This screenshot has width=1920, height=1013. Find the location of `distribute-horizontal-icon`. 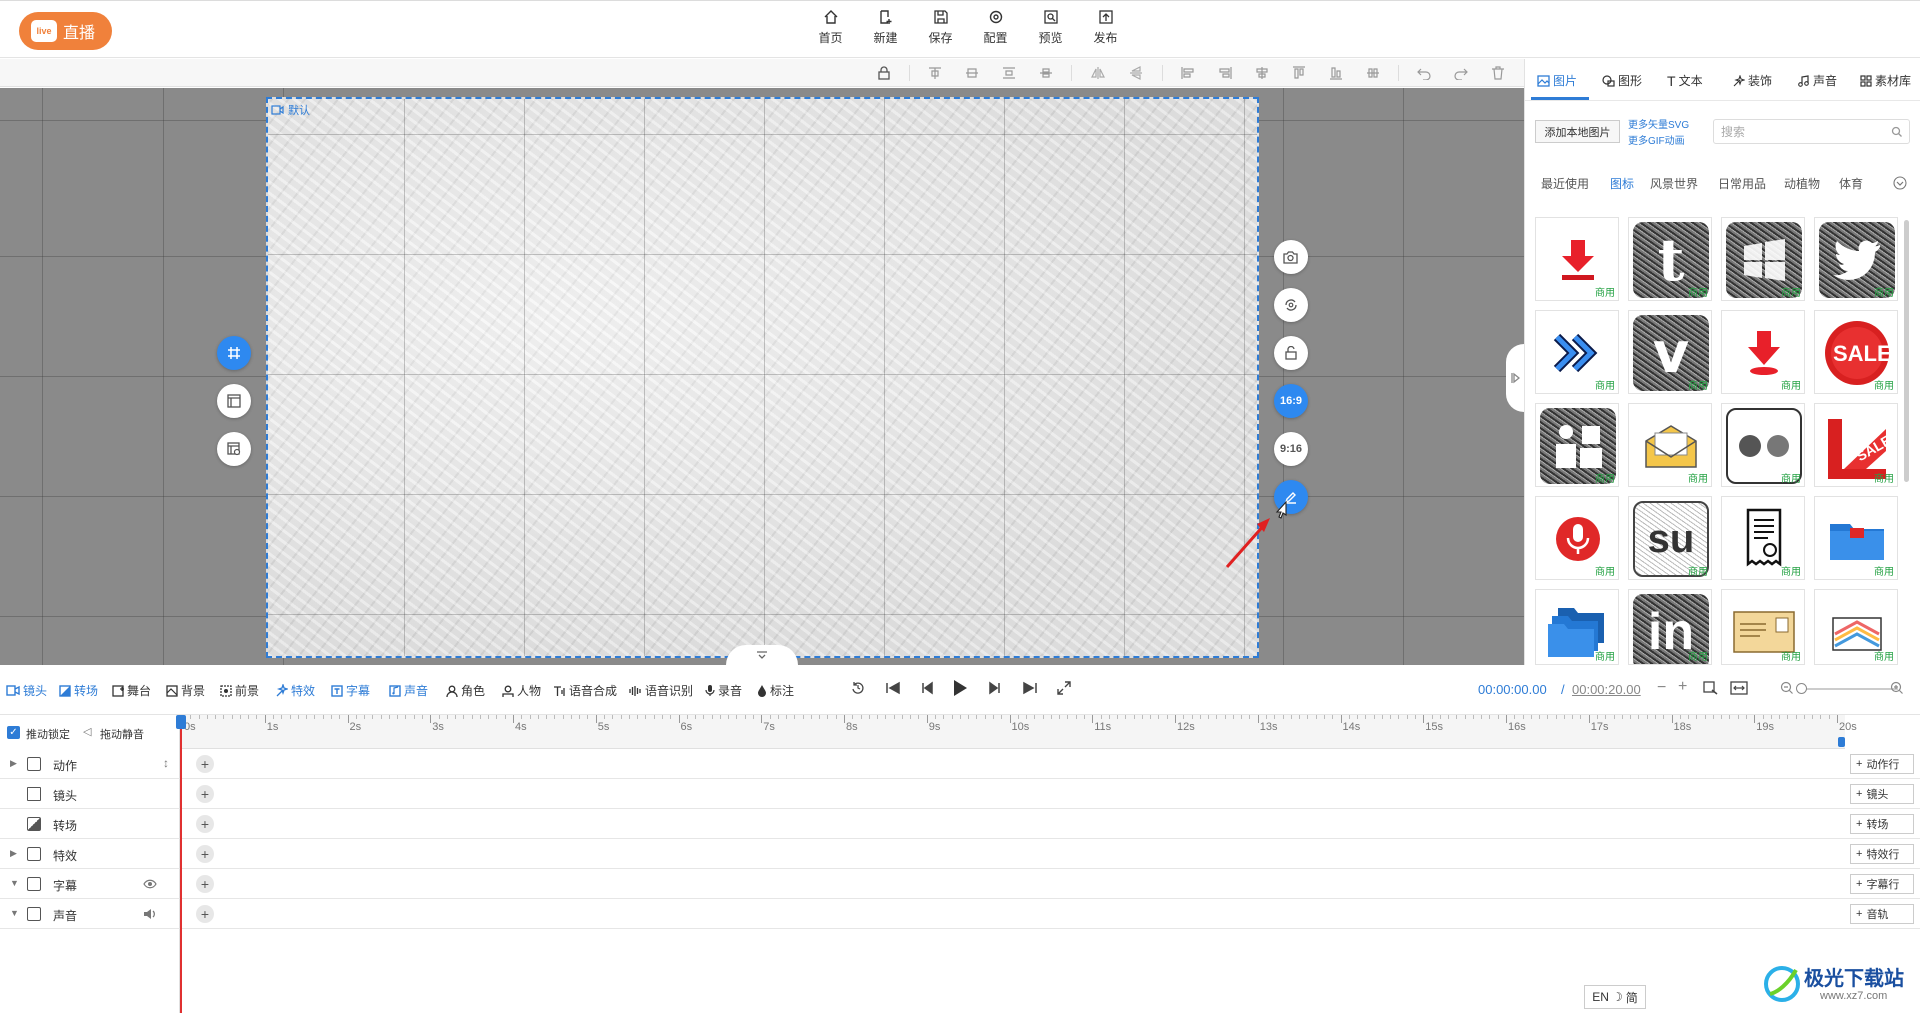

distribute-horizontal-icon is located at coordinates (1373, 73).